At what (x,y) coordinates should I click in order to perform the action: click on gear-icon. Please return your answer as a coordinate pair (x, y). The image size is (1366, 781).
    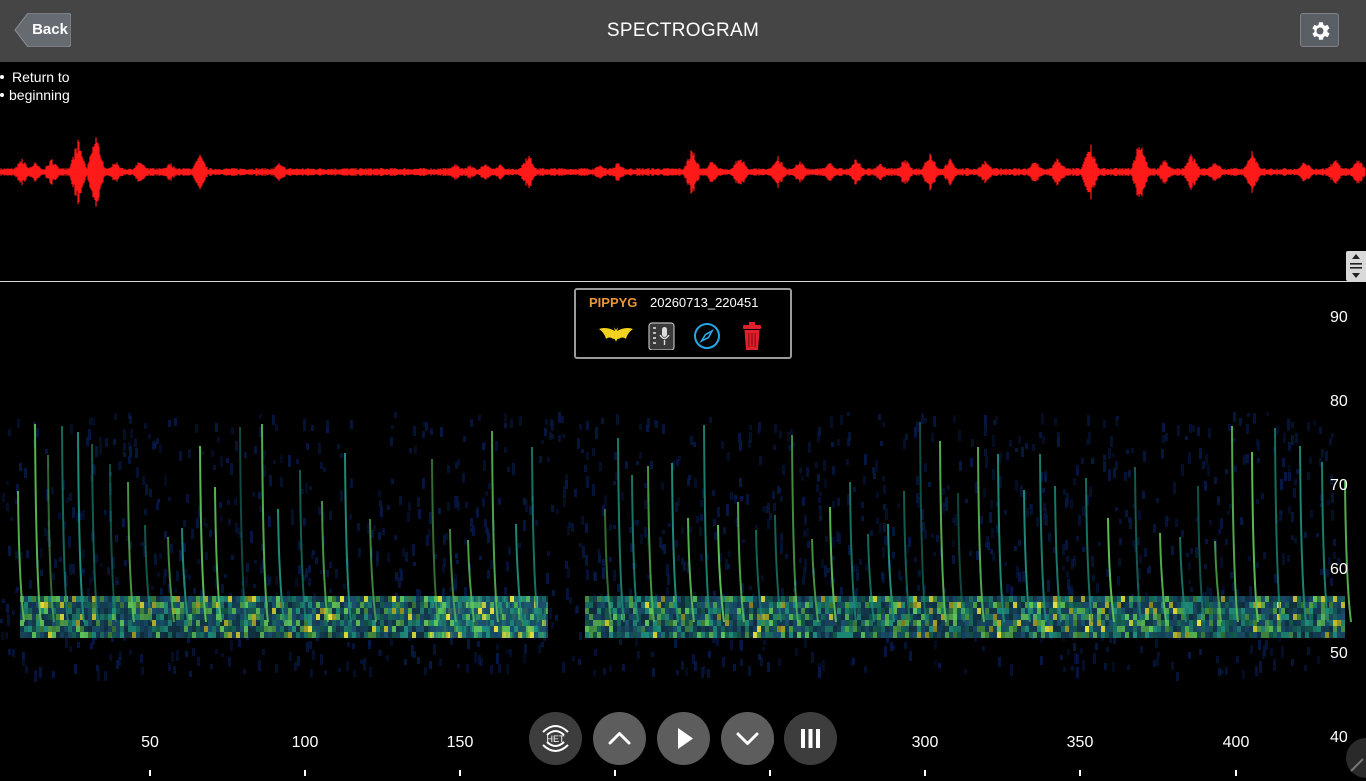
    Looking at the image, I should click on (1321, 31).